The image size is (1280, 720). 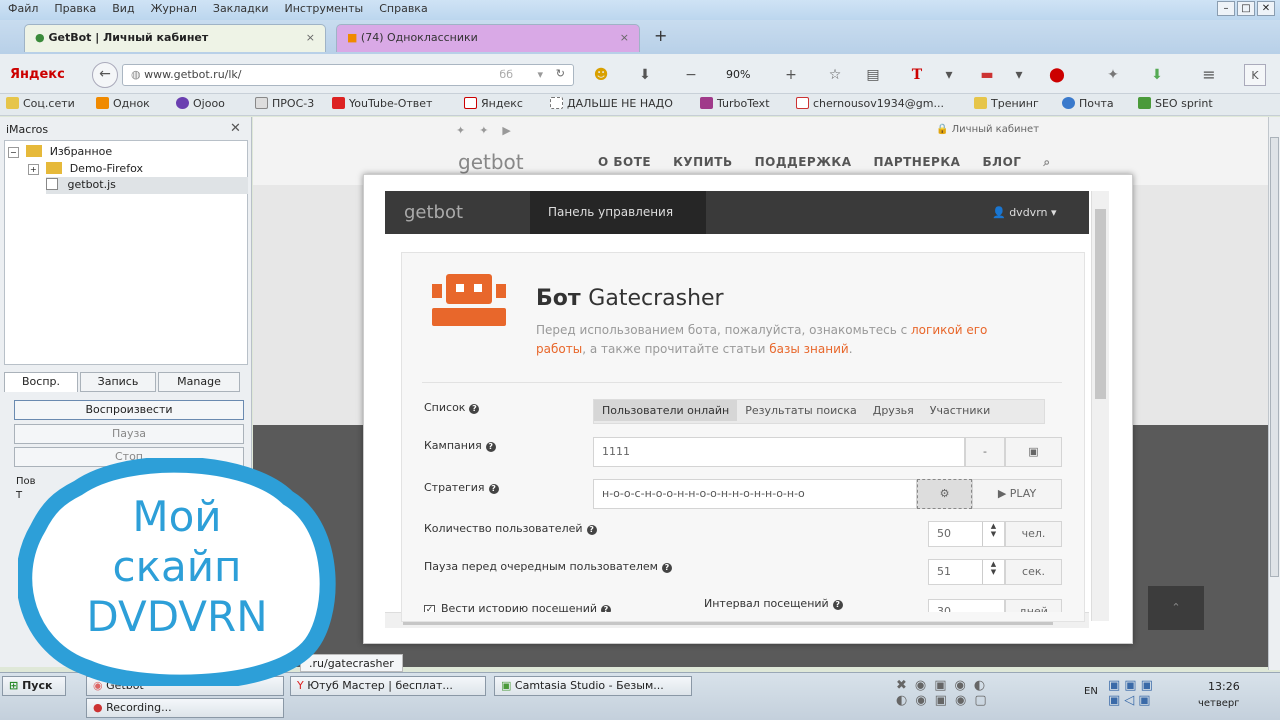 What do you see at coordinates (601, 75) in the screenshot?
I see `addon-icon: ☻` at bounding box center [601, 75].